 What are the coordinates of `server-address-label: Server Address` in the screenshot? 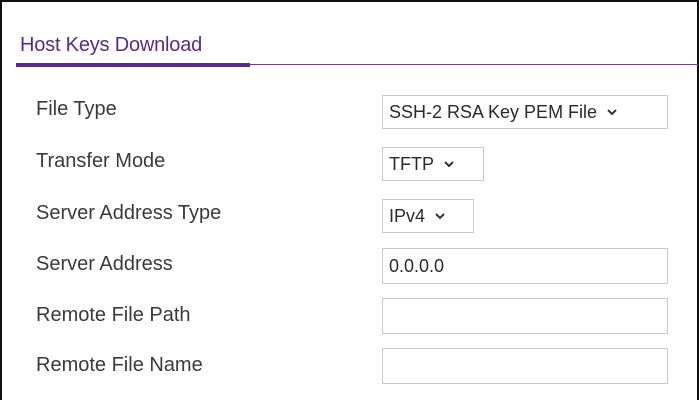 It's located at (104, 264).